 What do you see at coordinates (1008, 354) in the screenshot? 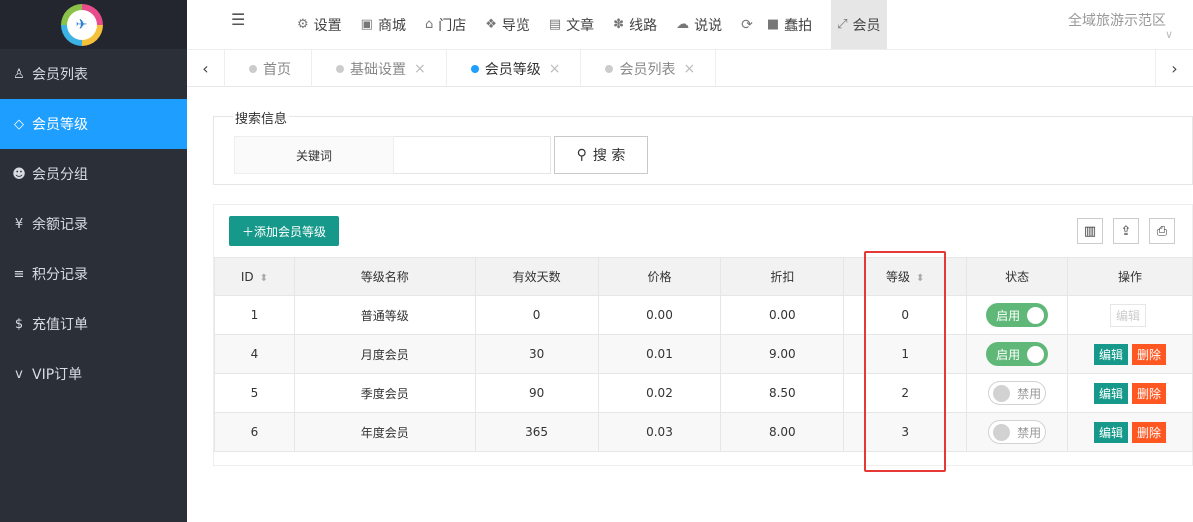
I see `status-label: 启用` at bounding box center [1008, 354].